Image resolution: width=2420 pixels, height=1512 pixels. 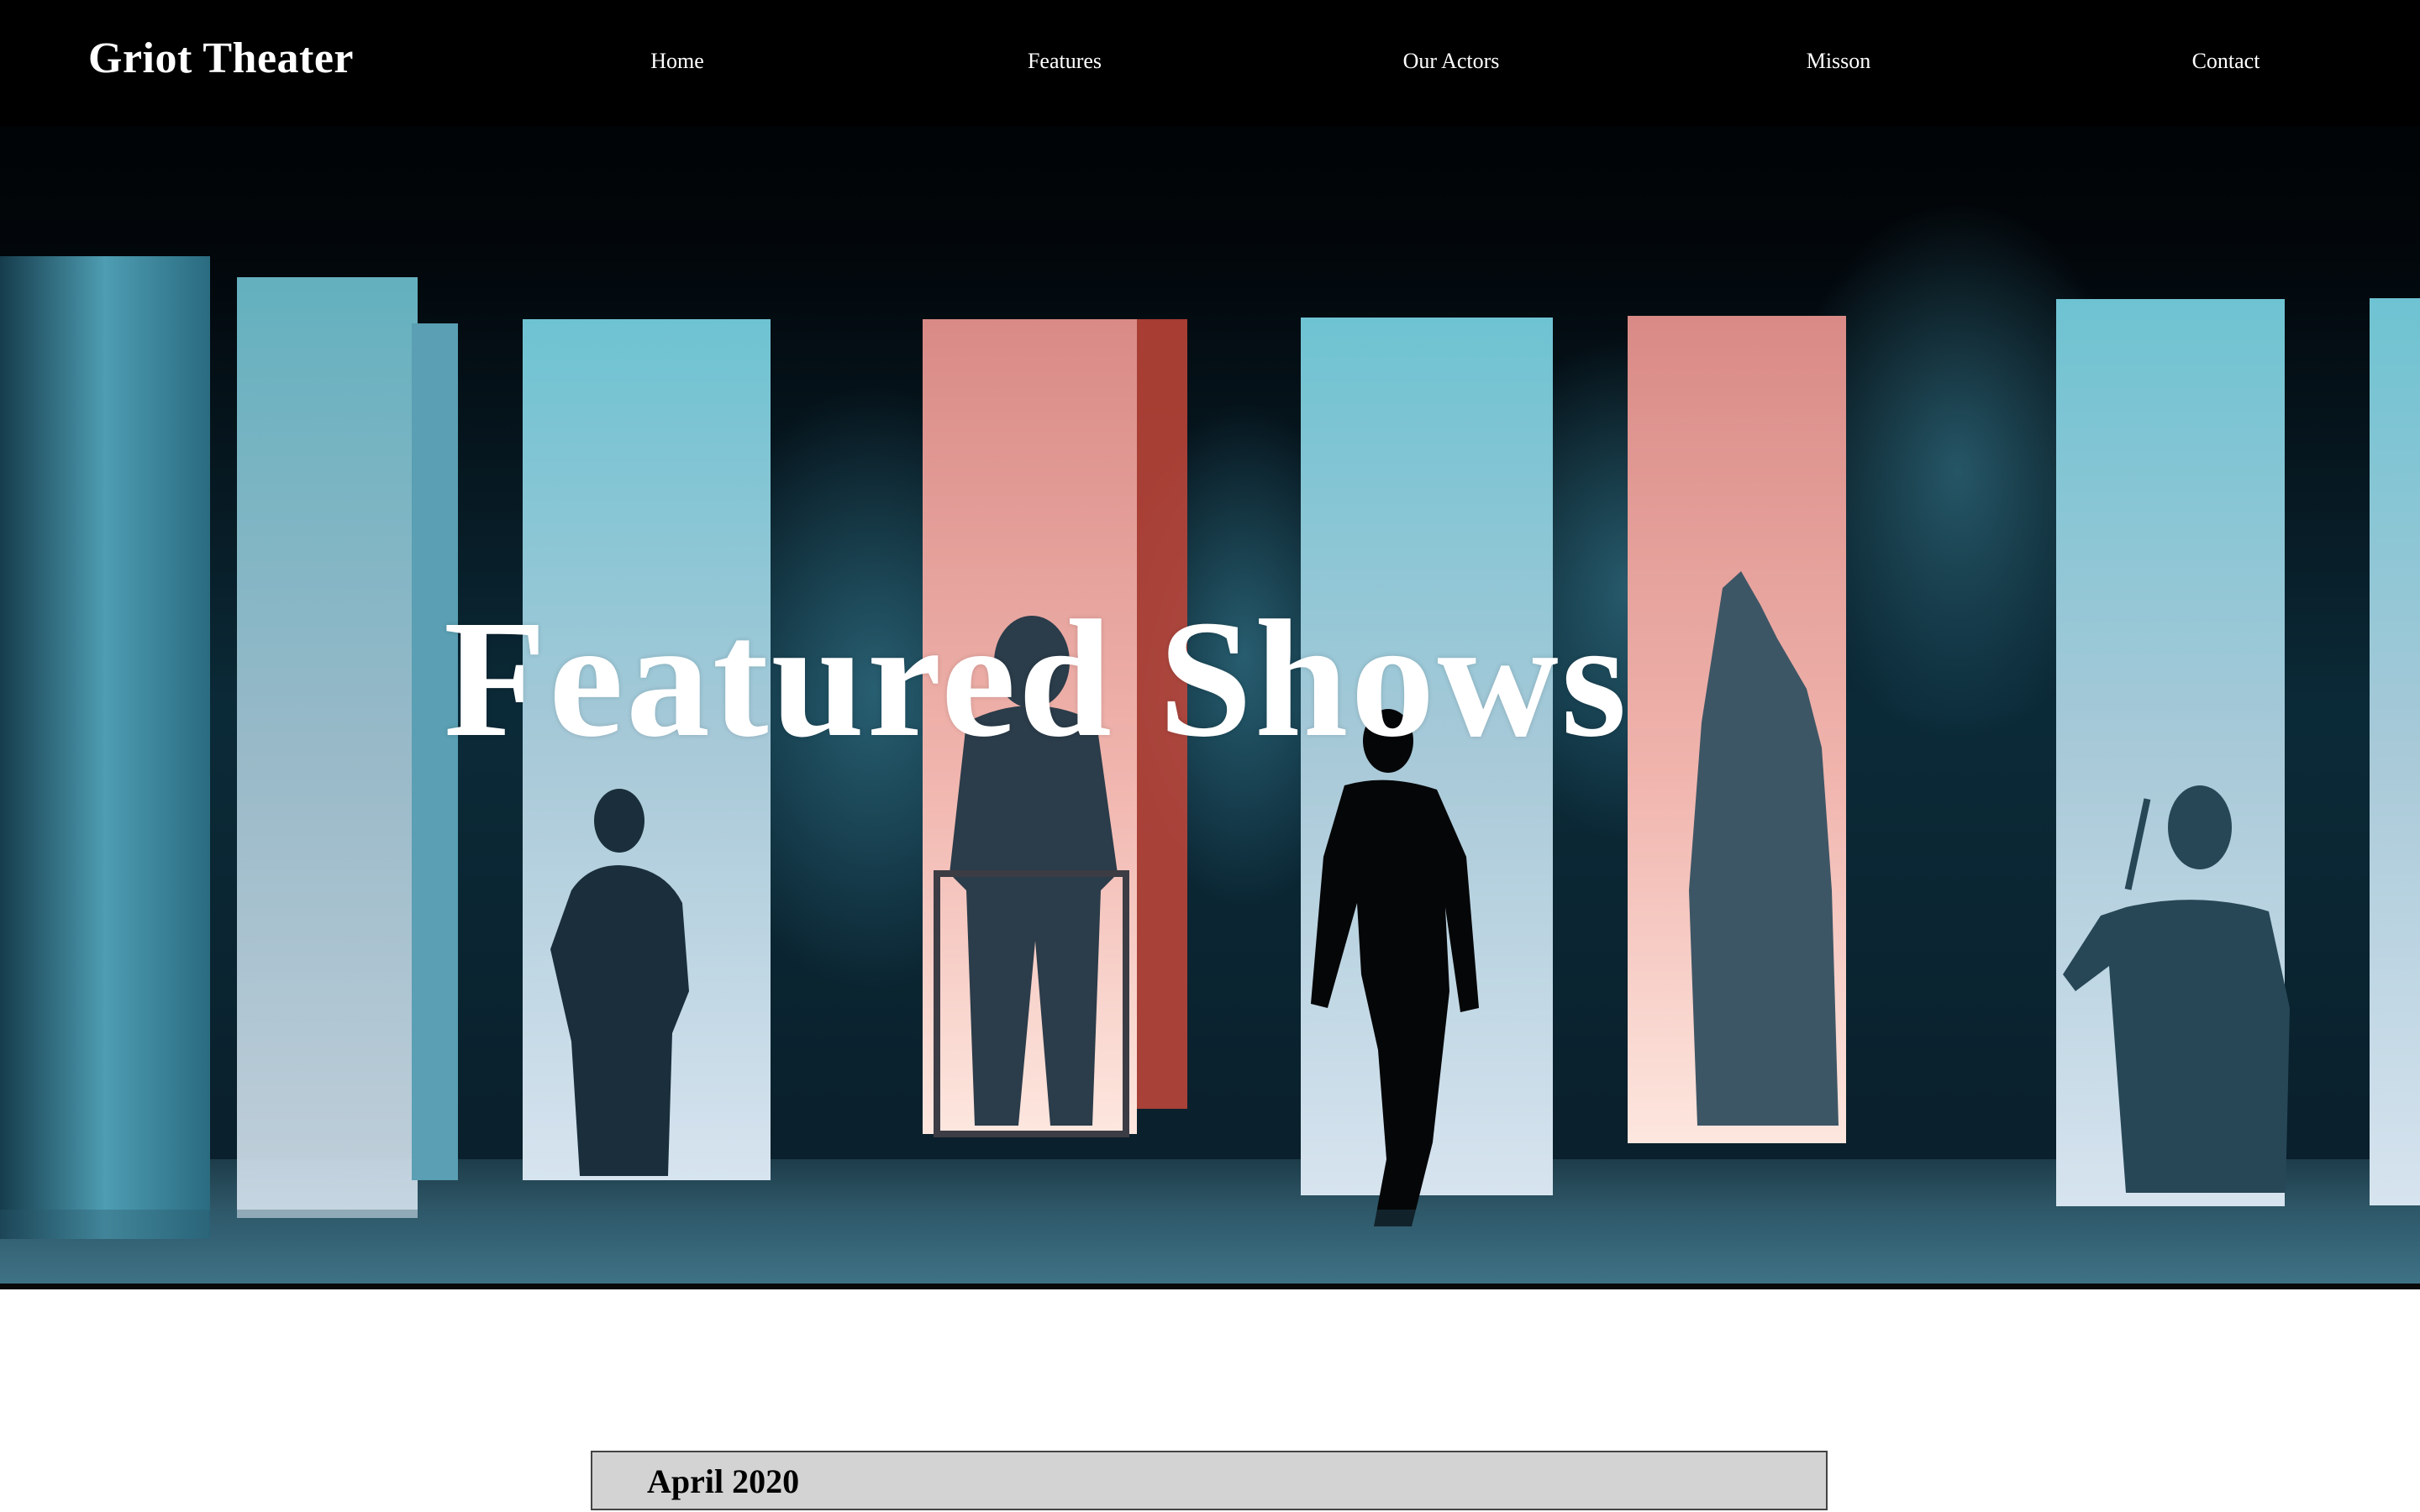 I want to click on nav-link-features: Features, so click(x=1065, y=61).